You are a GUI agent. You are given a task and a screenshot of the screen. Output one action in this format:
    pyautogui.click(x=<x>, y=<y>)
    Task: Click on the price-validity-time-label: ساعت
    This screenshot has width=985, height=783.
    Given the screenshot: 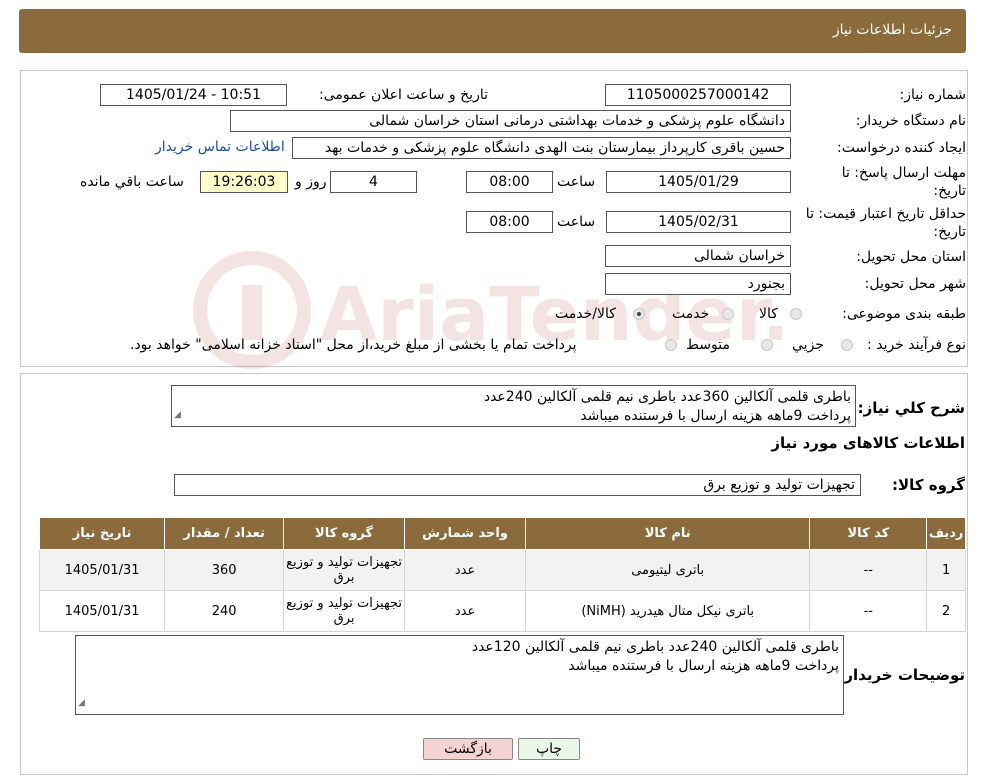 What is the action you would take?
    pyautogui.click(x=576, y=222)
    